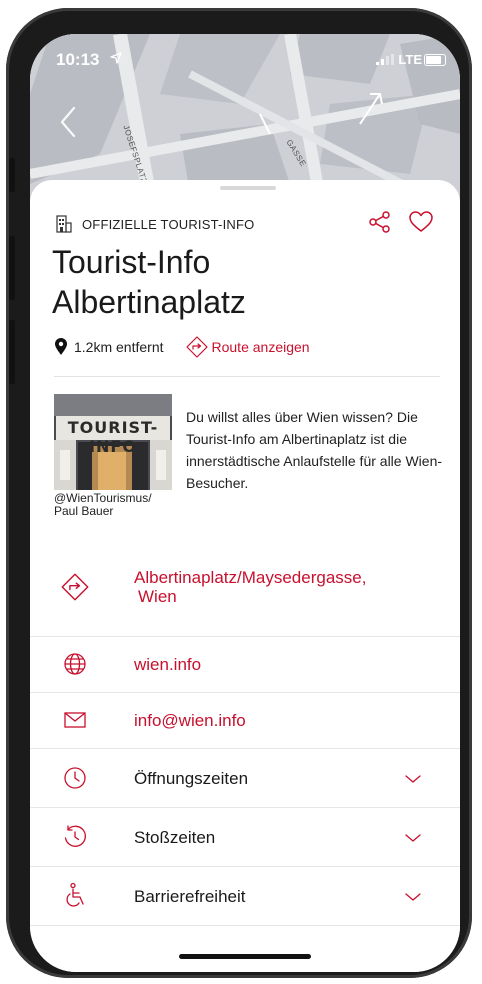 Image resolution: width=482 pixels, height=984 pixels. I want to click on location-photo: TOURIST-INFO, so click(113, 442).